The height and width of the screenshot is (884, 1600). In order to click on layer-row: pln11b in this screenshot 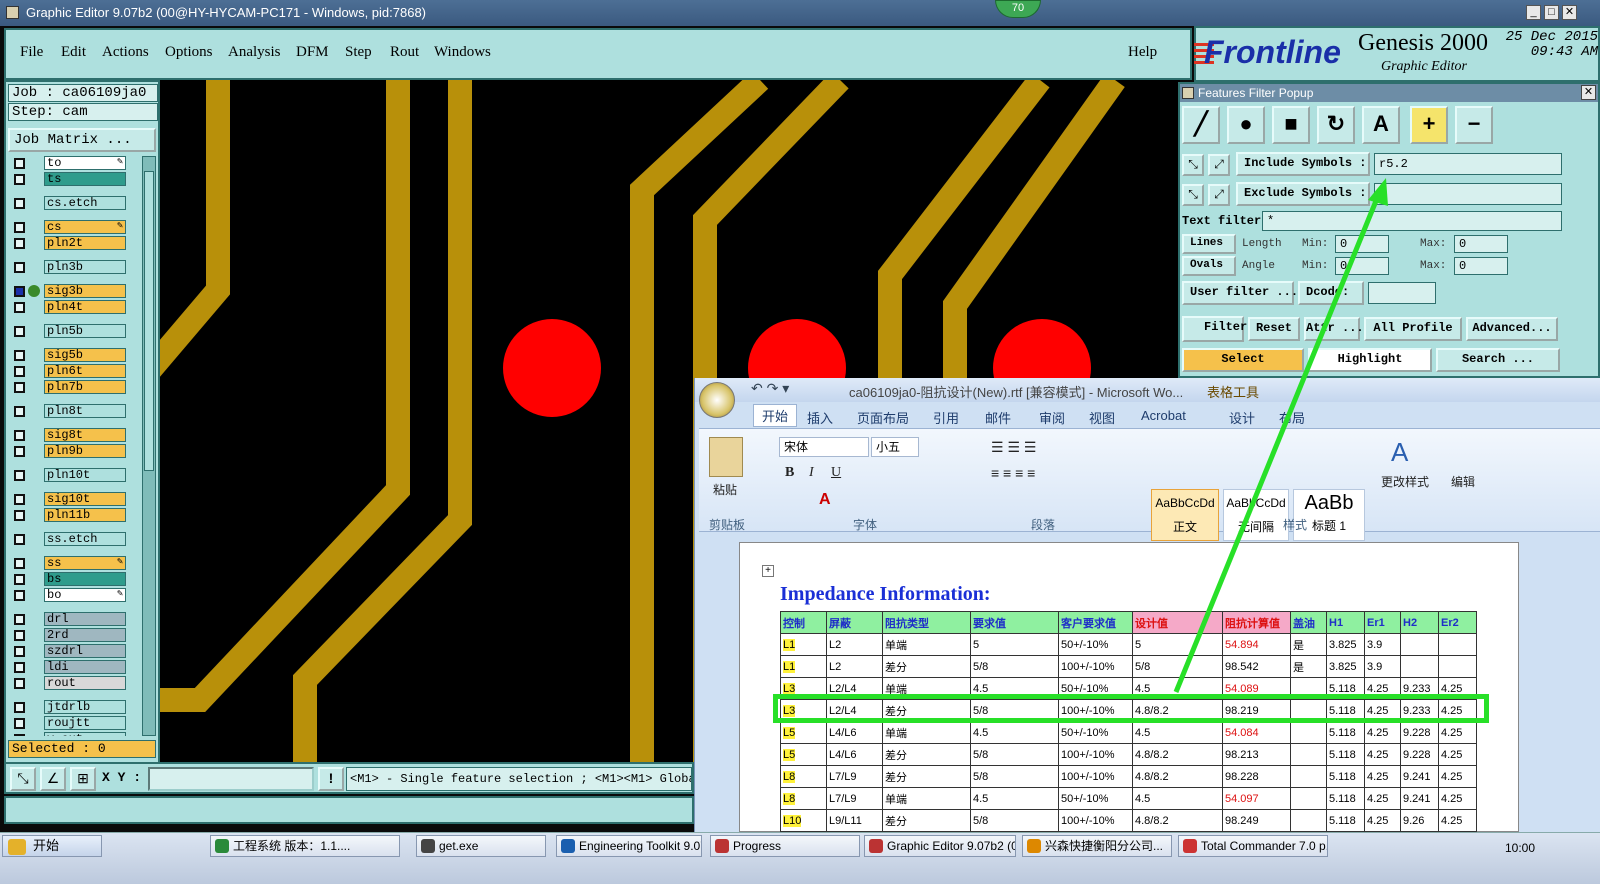, I will do `click(73, 515)`.